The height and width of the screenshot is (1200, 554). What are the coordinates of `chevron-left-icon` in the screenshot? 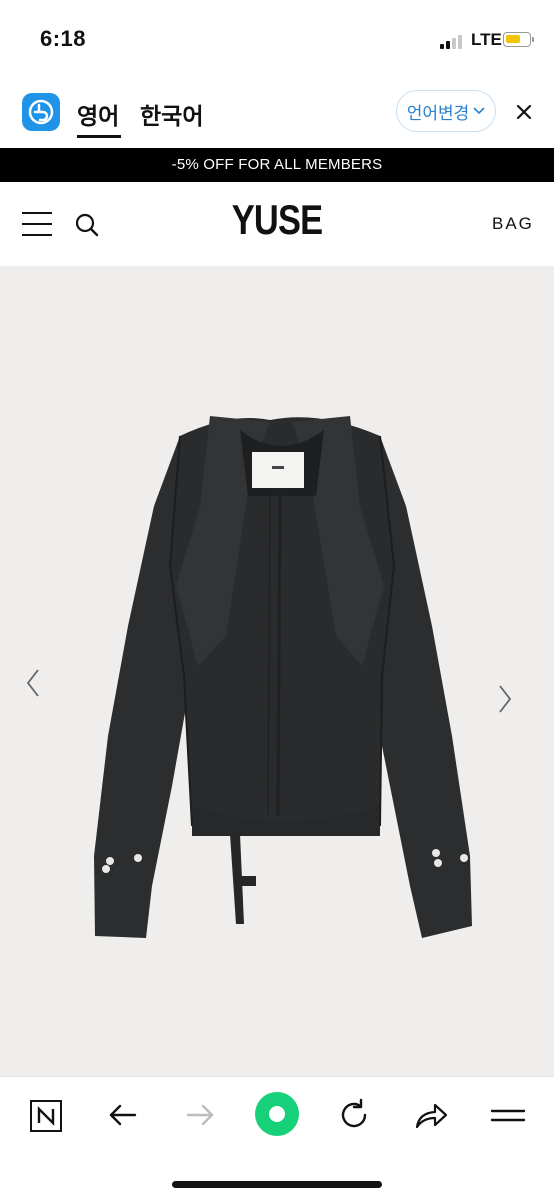 It's located at (33, 683).